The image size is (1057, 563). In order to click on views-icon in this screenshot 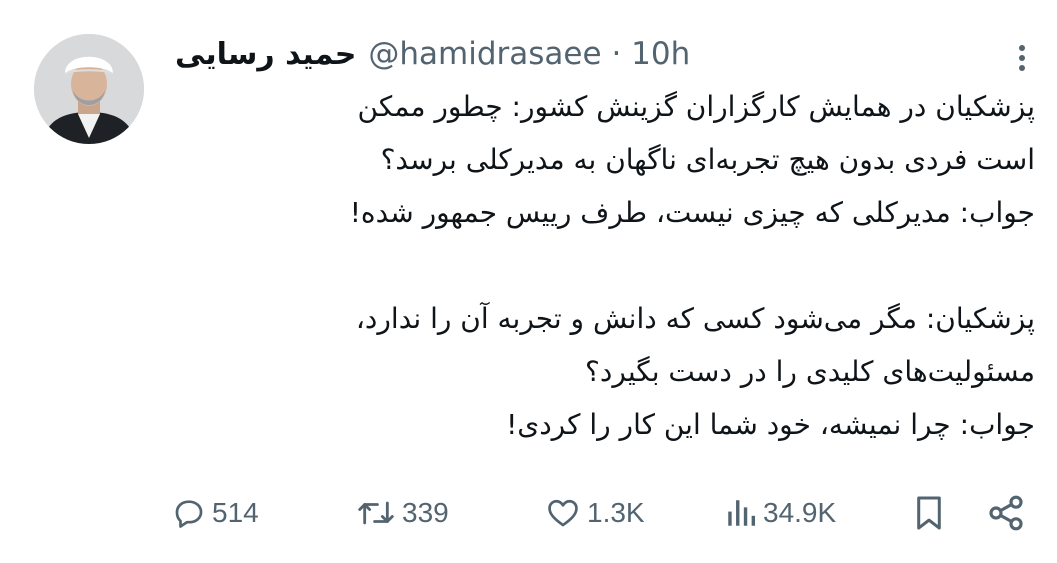, I will do `click(742, 513)`.